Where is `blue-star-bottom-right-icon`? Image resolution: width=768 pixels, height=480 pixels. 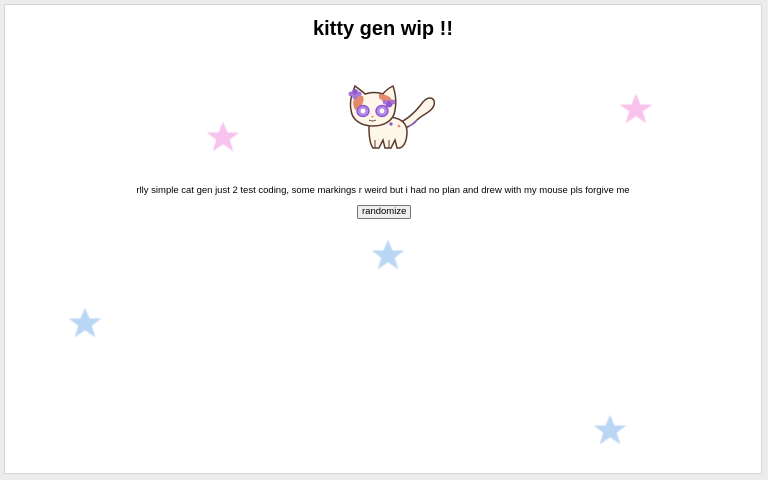
blue-star-bottom-right-icon is located at coordinates (610, 429).